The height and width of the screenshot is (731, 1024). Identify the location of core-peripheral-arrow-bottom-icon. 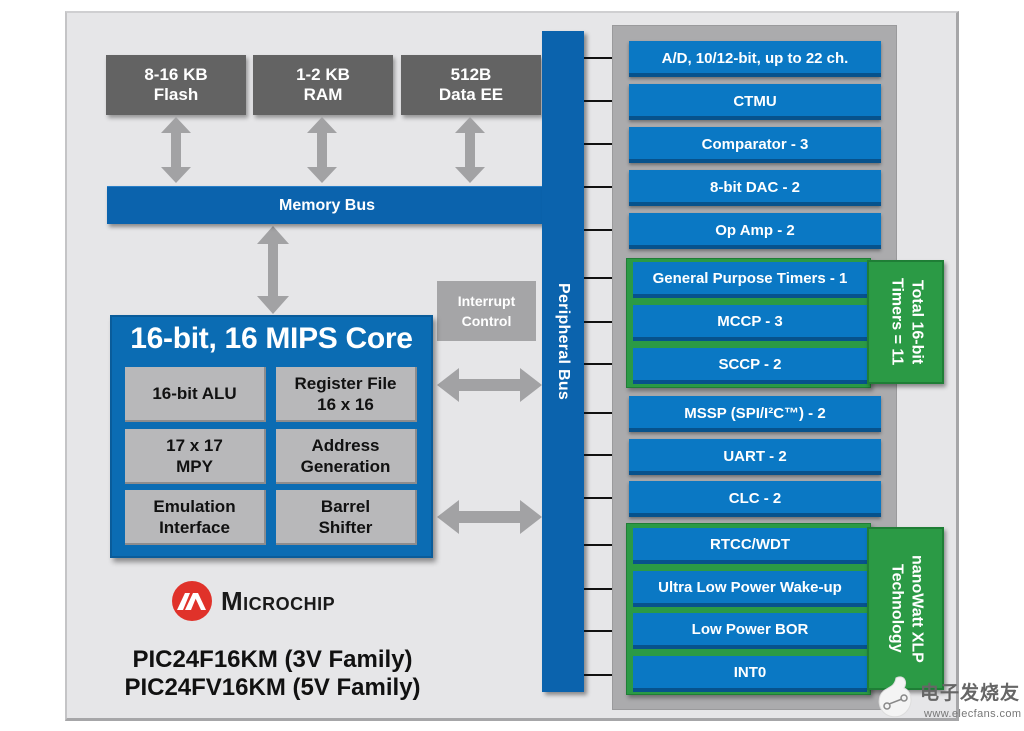
(489, 517).